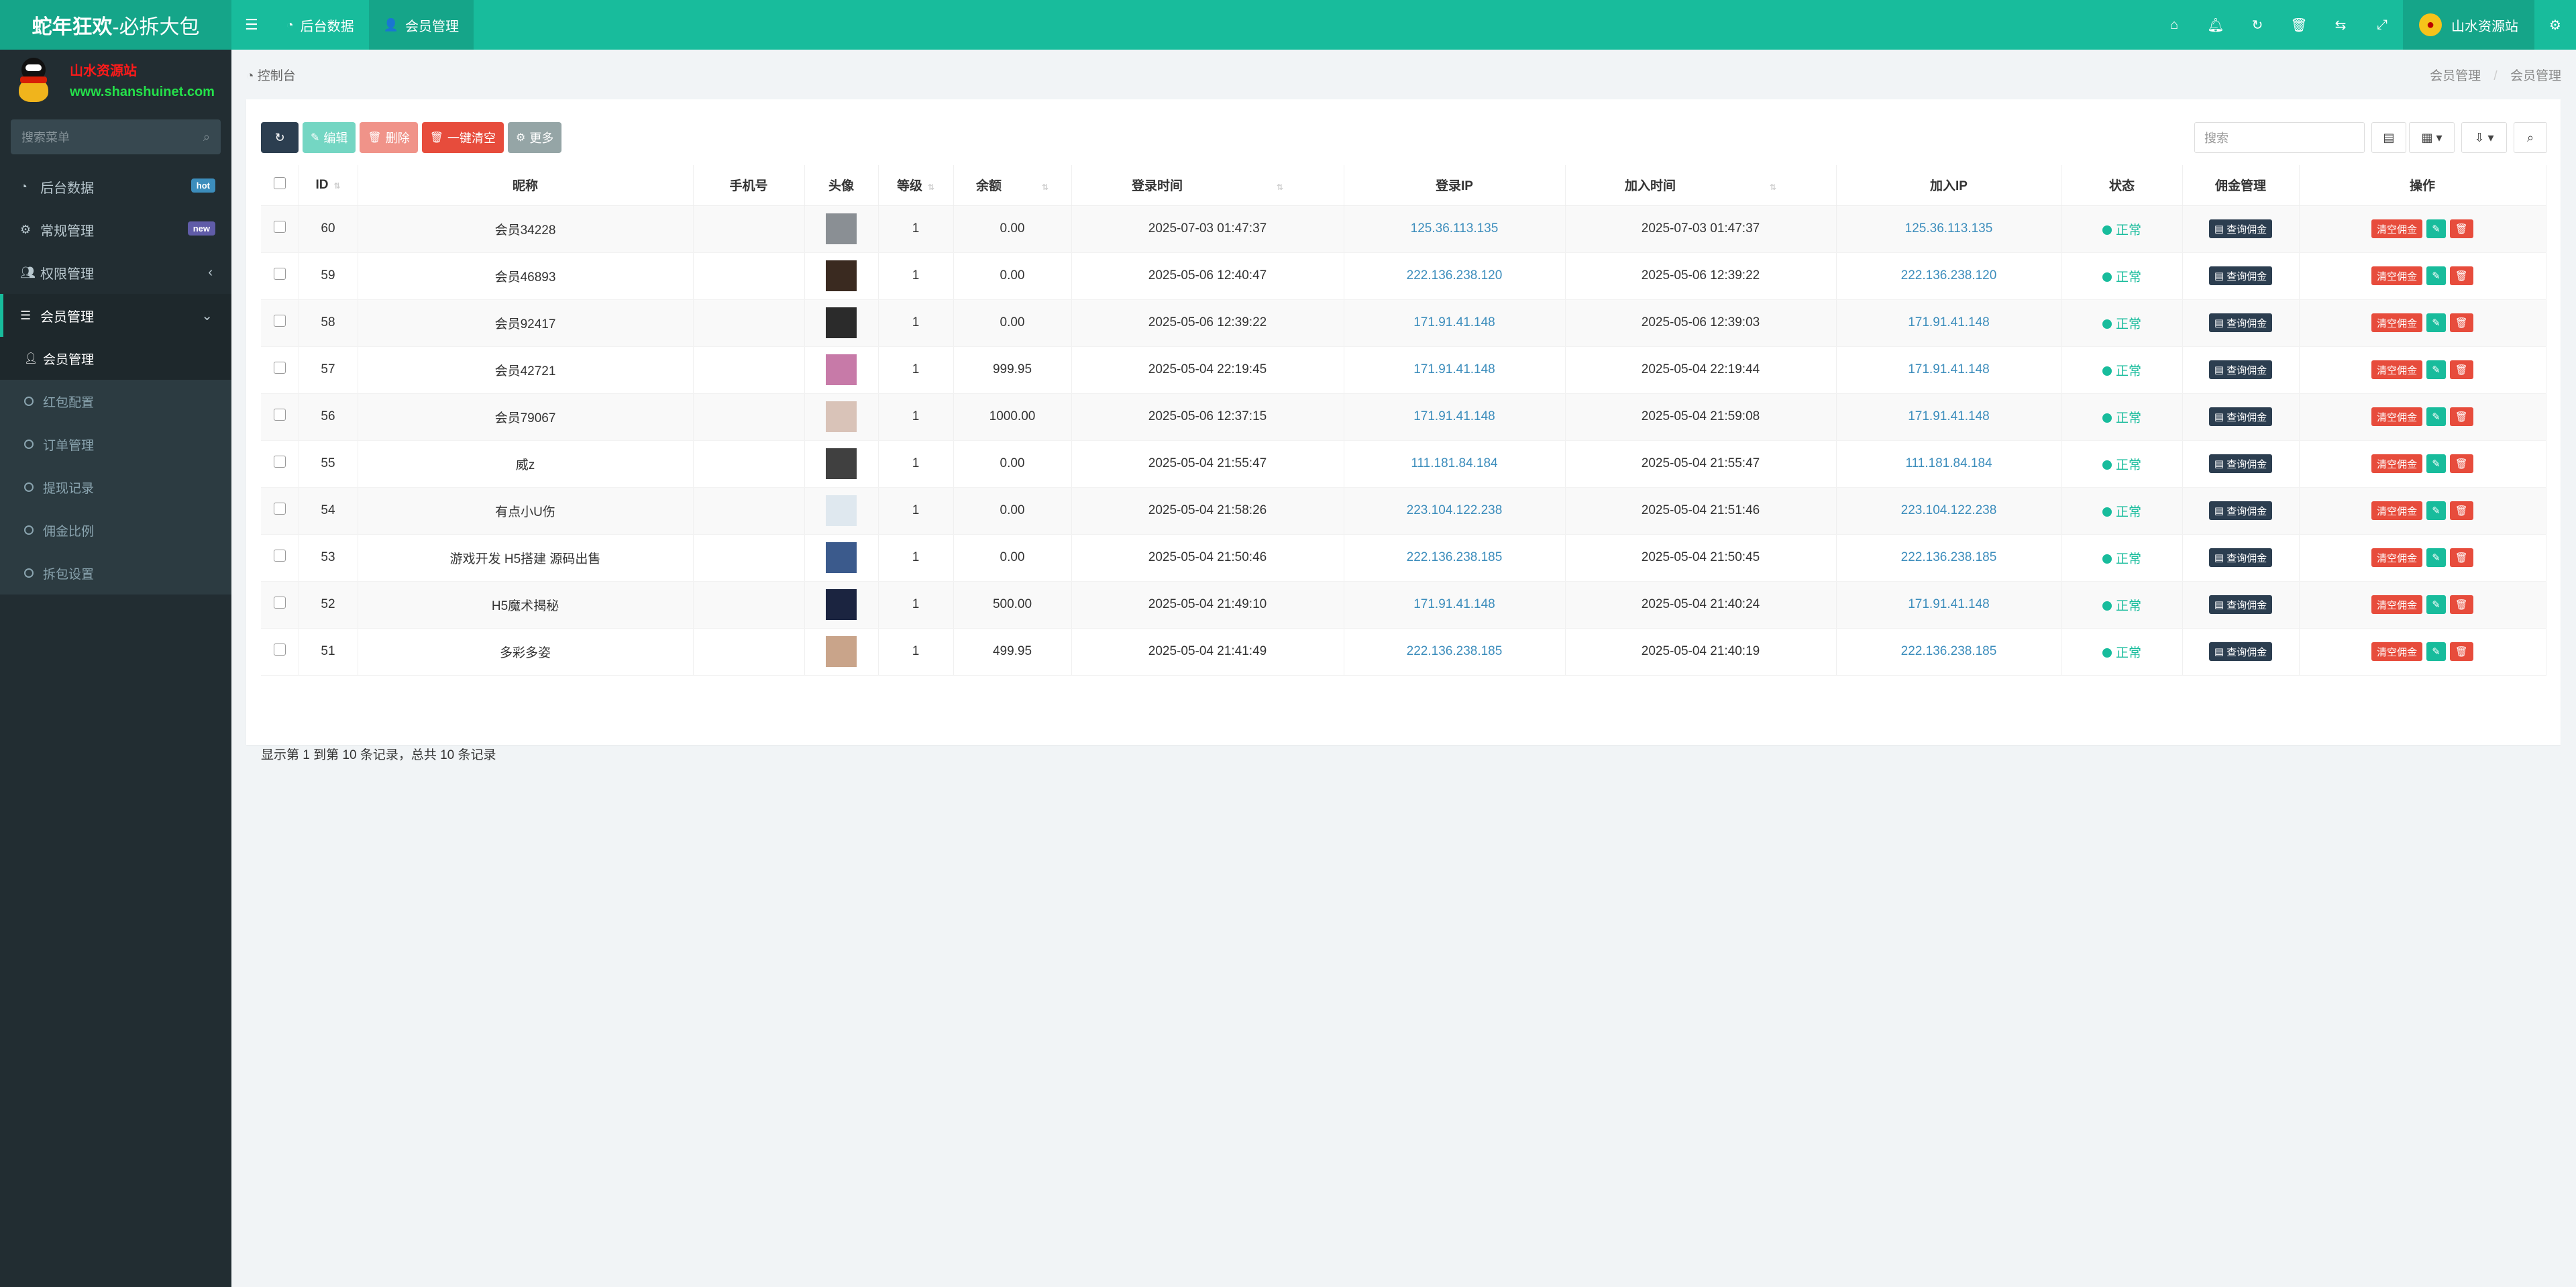 Image resolution: width=2576 pixels, height=1287 pixels. I want to click on gear-icon: ⚙, so click(2555, 25).